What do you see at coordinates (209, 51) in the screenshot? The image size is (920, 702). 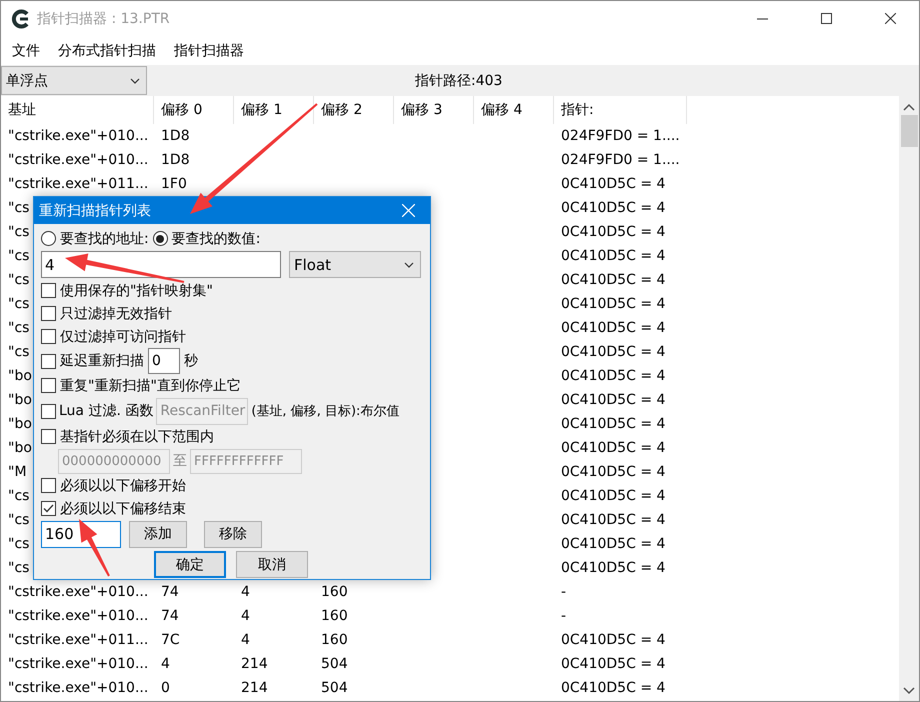 I see `menu-item: 指针扫描器` at bounding box center [209, 51].